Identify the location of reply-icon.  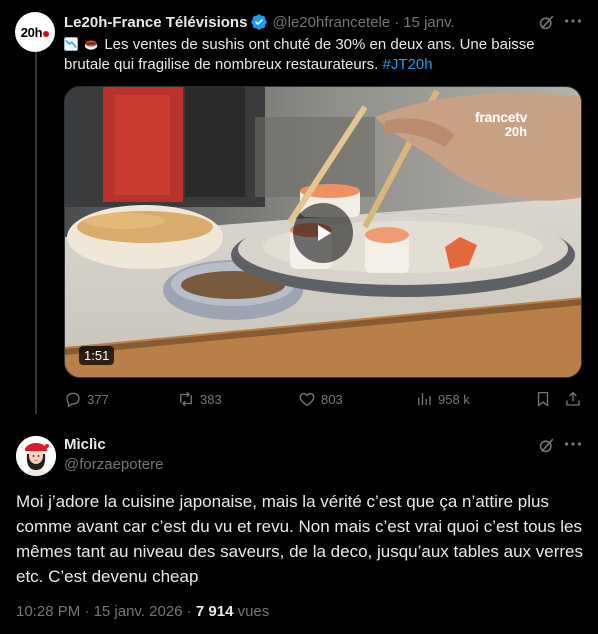
(73, 400).